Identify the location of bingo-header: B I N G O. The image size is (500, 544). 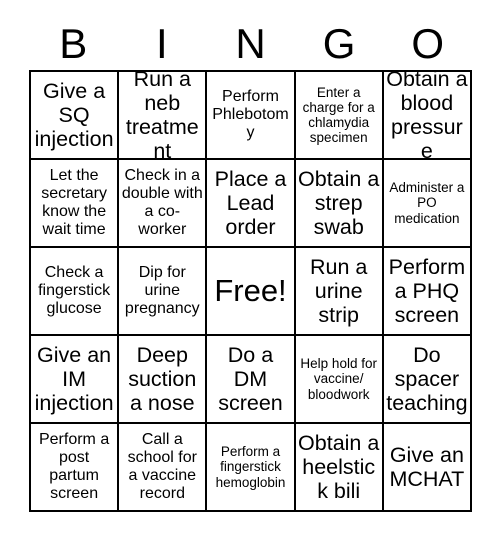
(250, 44).